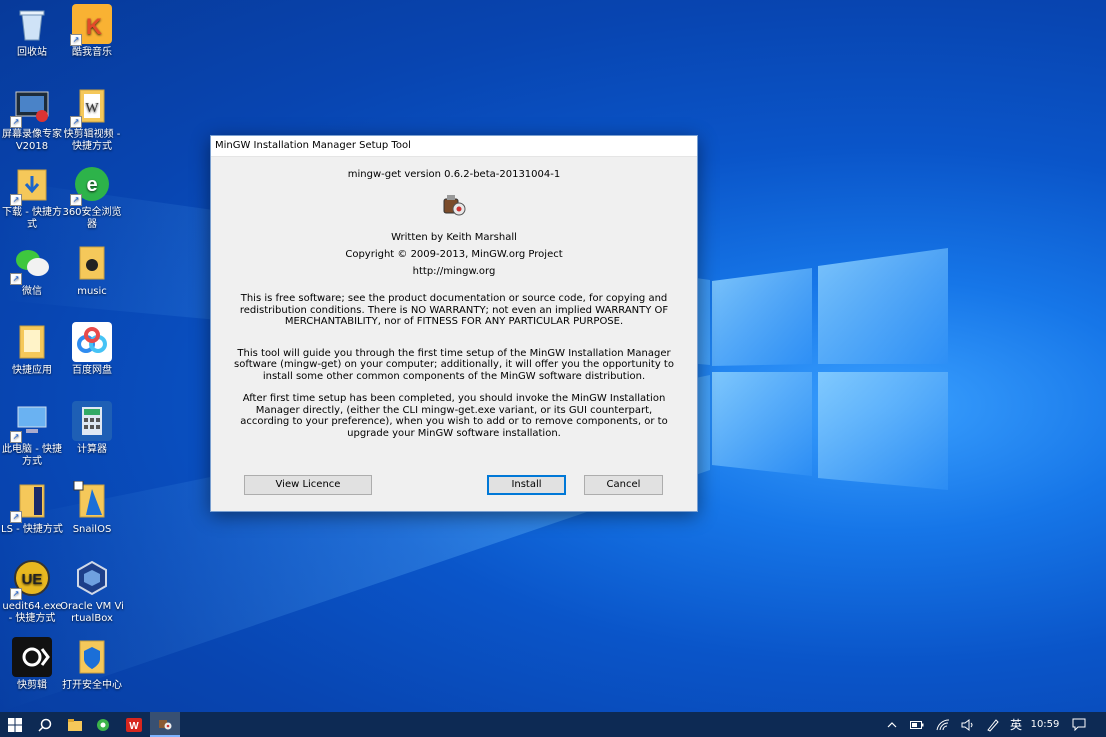  I want to click on install-button: Install, so click(526, 485).